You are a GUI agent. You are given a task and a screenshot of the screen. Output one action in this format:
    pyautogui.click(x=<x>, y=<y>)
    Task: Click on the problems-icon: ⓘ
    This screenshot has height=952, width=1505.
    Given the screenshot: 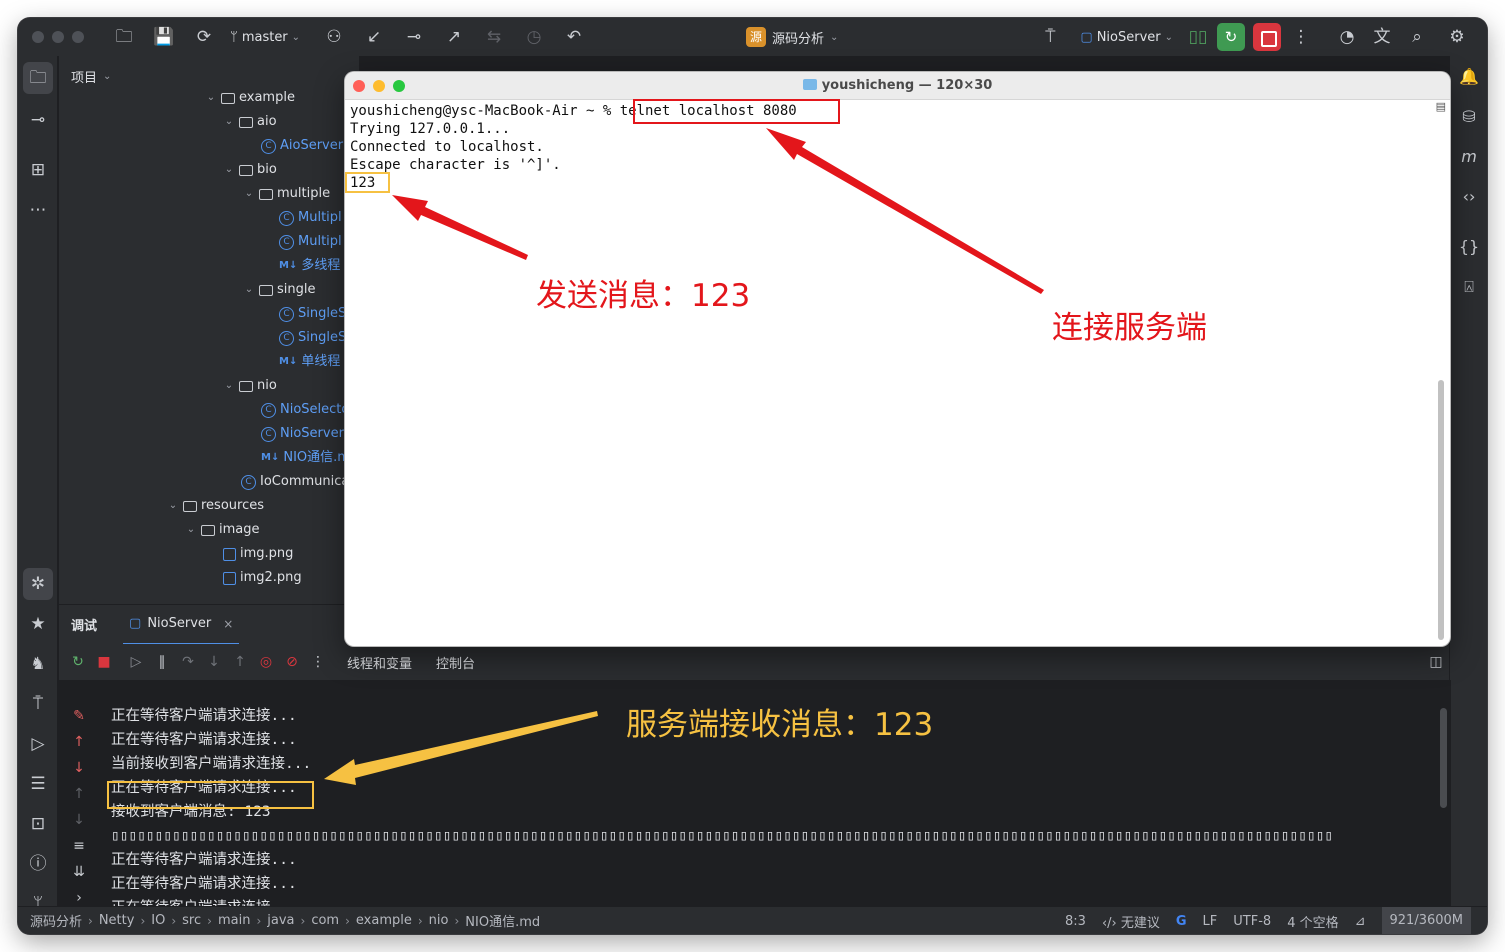 What is the action you would take?
    pyautogui.click(x=38, y=864)
    